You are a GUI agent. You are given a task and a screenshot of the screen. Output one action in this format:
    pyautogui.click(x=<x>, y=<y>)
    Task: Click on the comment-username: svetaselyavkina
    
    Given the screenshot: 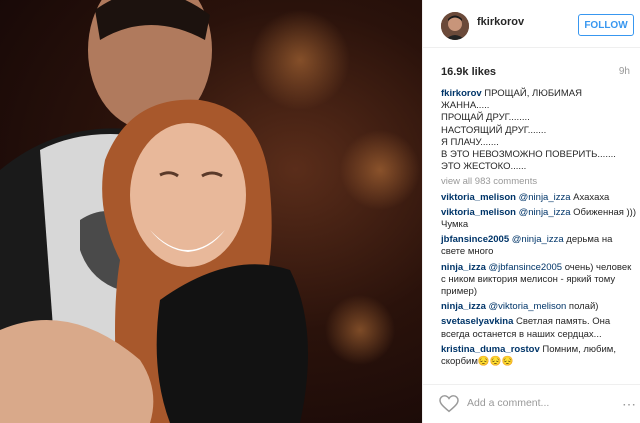 What is the action you would take?
    pyautogui.click(x=477, y=321)
    